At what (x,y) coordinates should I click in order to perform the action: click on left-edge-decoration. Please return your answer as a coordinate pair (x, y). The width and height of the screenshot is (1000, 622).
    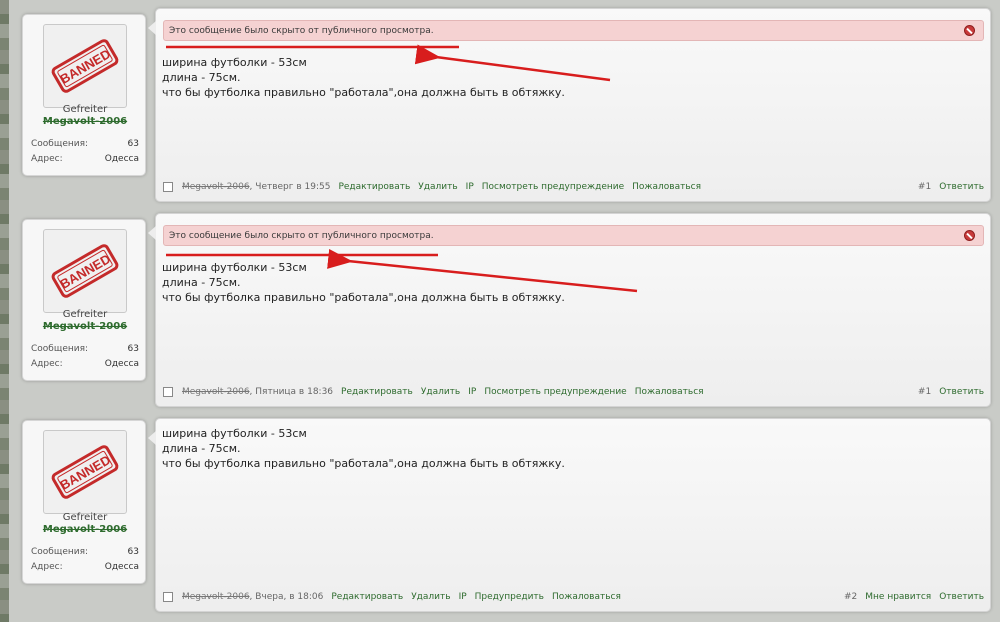
    Looking at the image, I should click on (4, 311).